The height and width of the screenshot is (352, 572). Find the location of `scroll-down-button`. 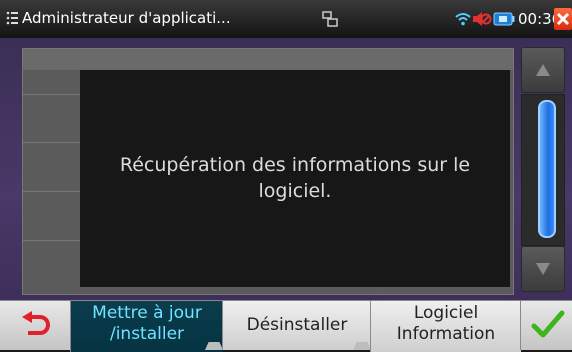

scroll-down-button is located at coordinates (543, 269).